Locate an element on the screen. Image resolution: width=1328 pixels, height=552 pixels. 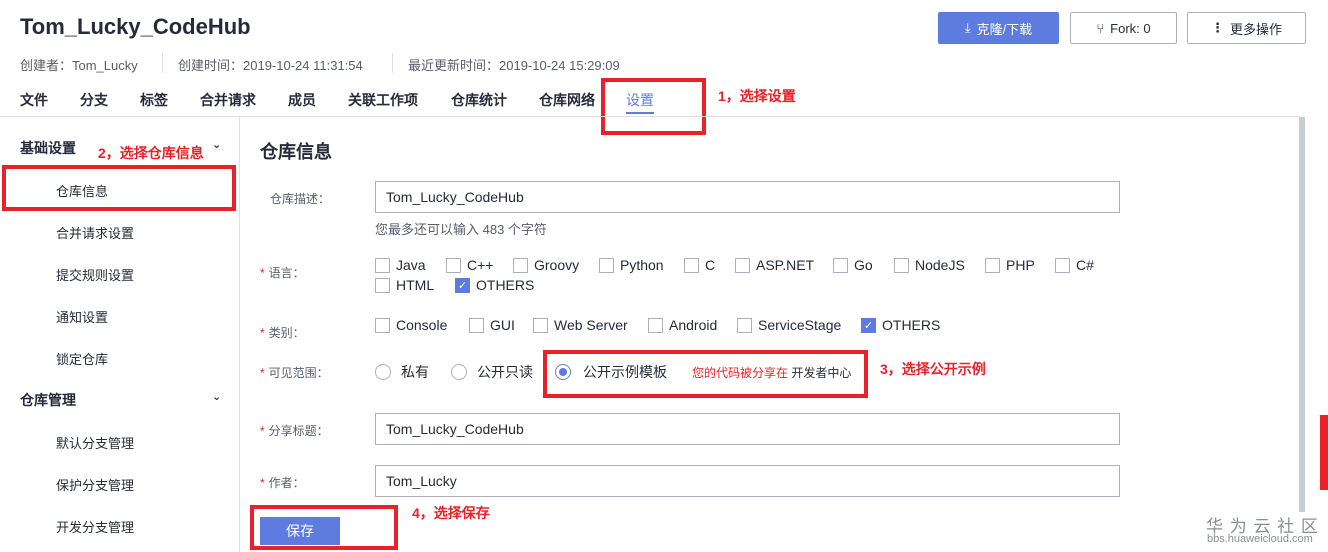
share-title-label: * 分享标题： is located at coordinates (294, 430).